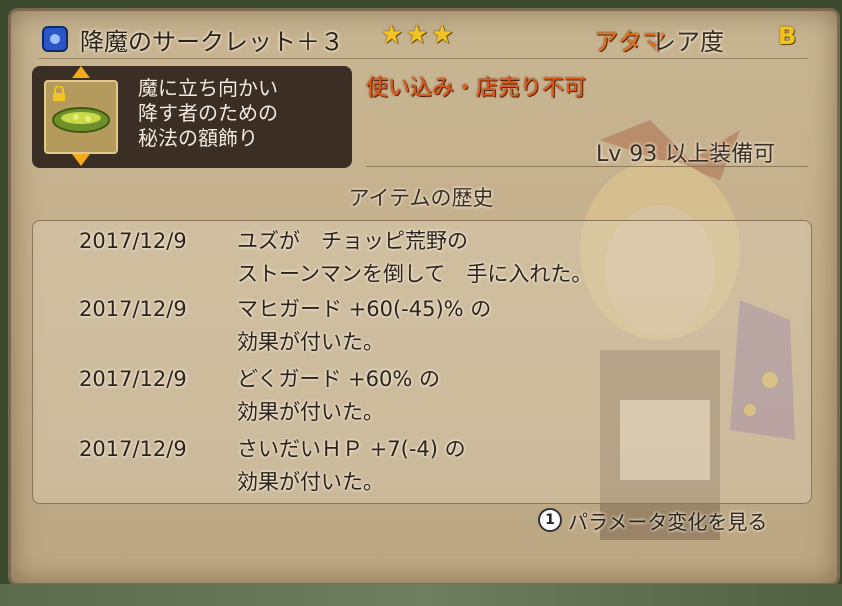  What do you see at coordinates (643, 154) in the screenshot?
I see `level-value: 93` at bounding box center [643, 154].